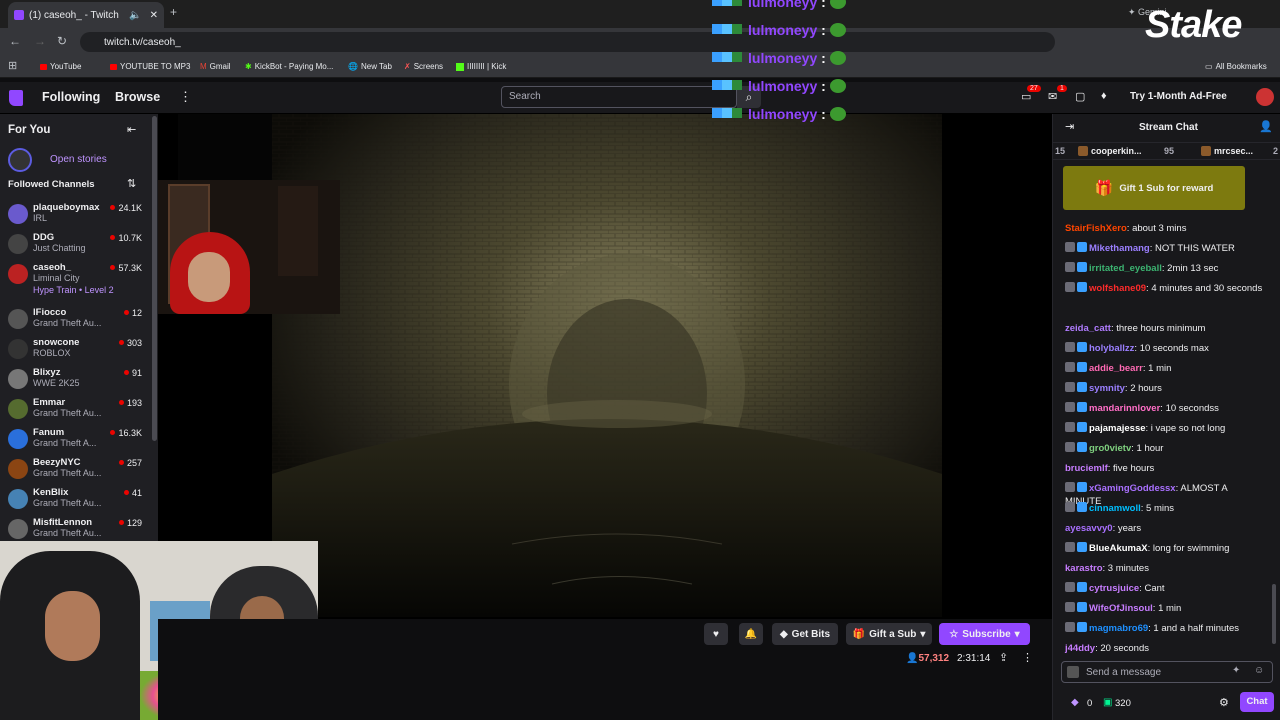  What do you see at coordinates (1178, 96) in the screenshot?
I see `ad-free-button: Try 1-Month Ad-Free` at bounding box center [1178, 96].